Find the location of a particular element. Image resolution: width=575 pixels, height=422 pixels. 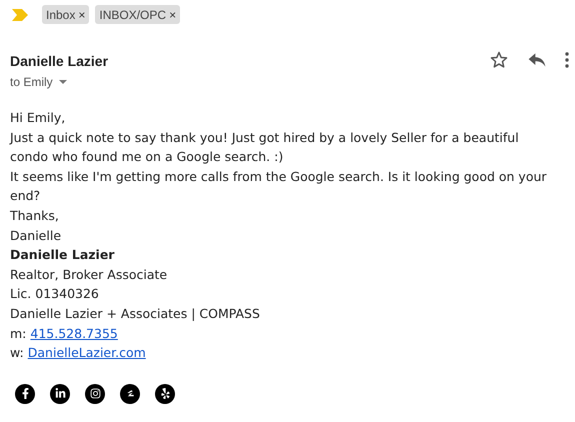

signature-text: Danielle Lazier + Associates | COMPASS is located at coordinates (135, 313).